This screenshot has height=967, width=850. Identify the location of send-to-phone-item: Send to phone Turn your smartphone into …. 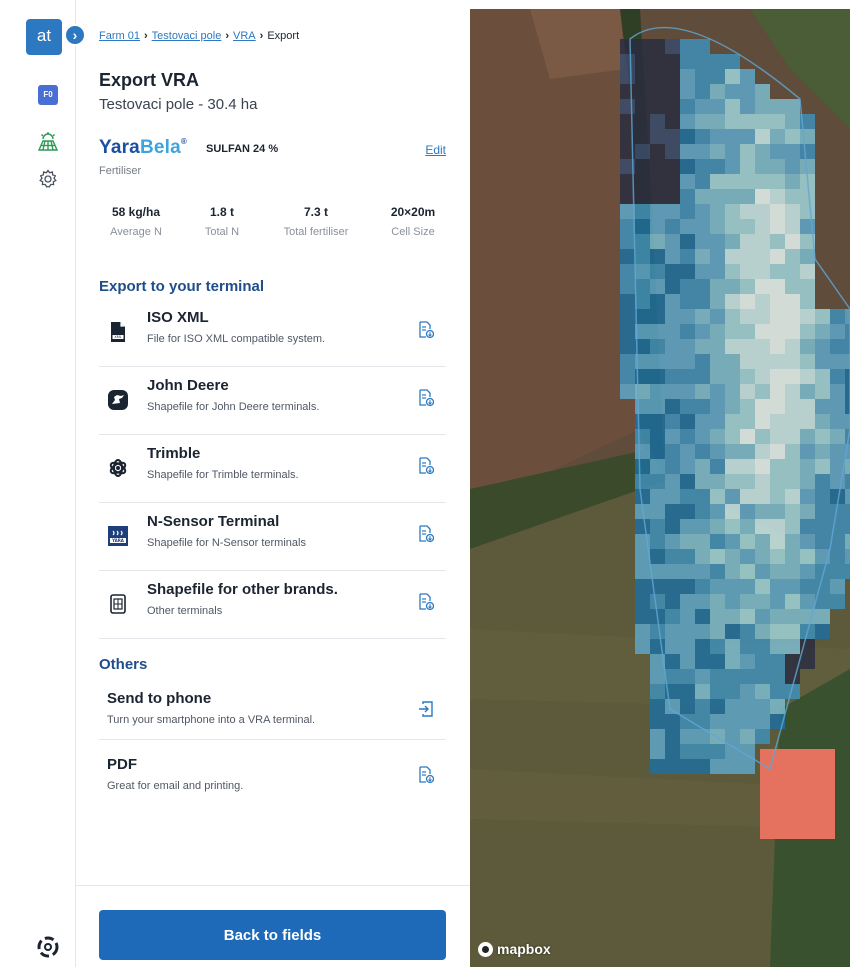
(272, 712).